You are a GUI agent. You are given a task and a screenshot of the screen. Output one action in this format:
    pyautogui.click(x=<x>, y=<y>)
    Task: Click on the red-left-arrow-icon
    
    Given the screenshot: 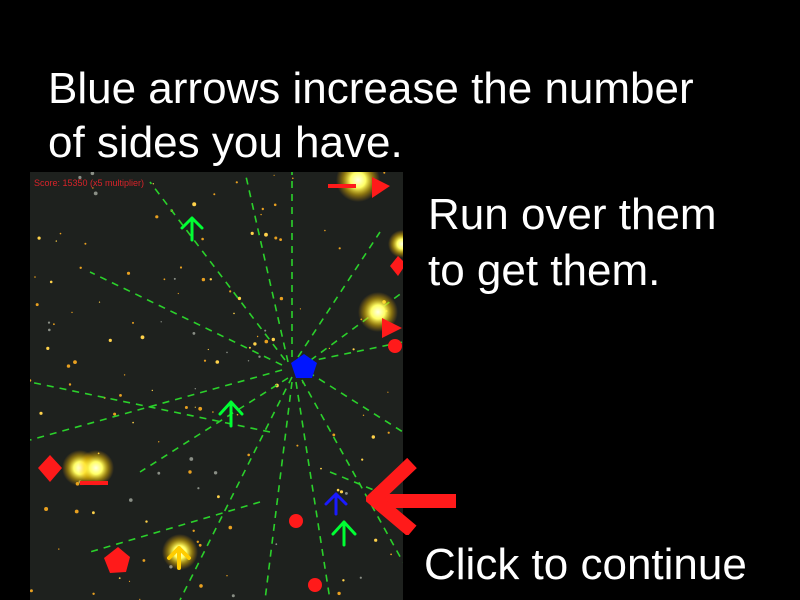 What is the action you would take?
    pyautogui.click(x=411, y=496)
    